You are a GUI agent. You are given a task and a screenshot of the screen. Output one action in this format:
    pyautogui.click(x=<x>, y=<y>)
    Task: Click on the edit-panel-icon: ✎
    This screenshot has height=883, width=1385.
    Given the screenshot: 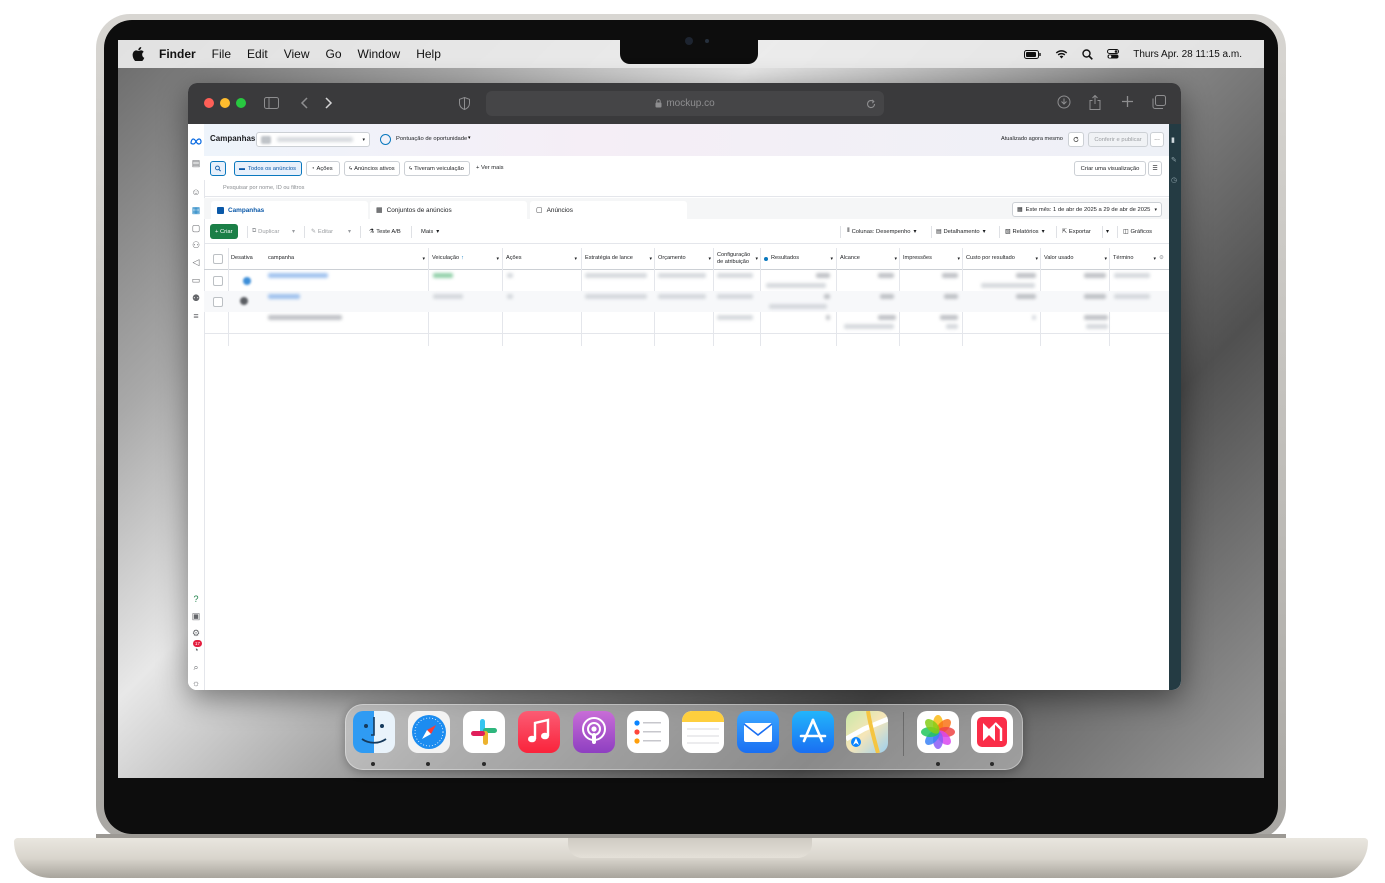 What is the action you would take?
    pyautogui.click(x=1174, y=160)
    